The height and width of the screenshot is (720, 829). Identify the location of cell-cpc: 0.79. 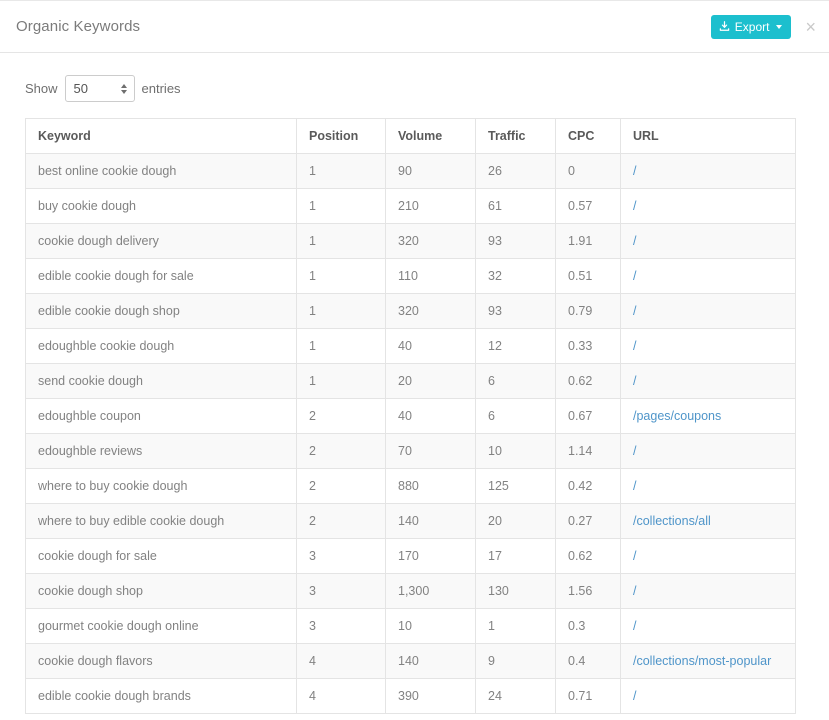
(588, 311).